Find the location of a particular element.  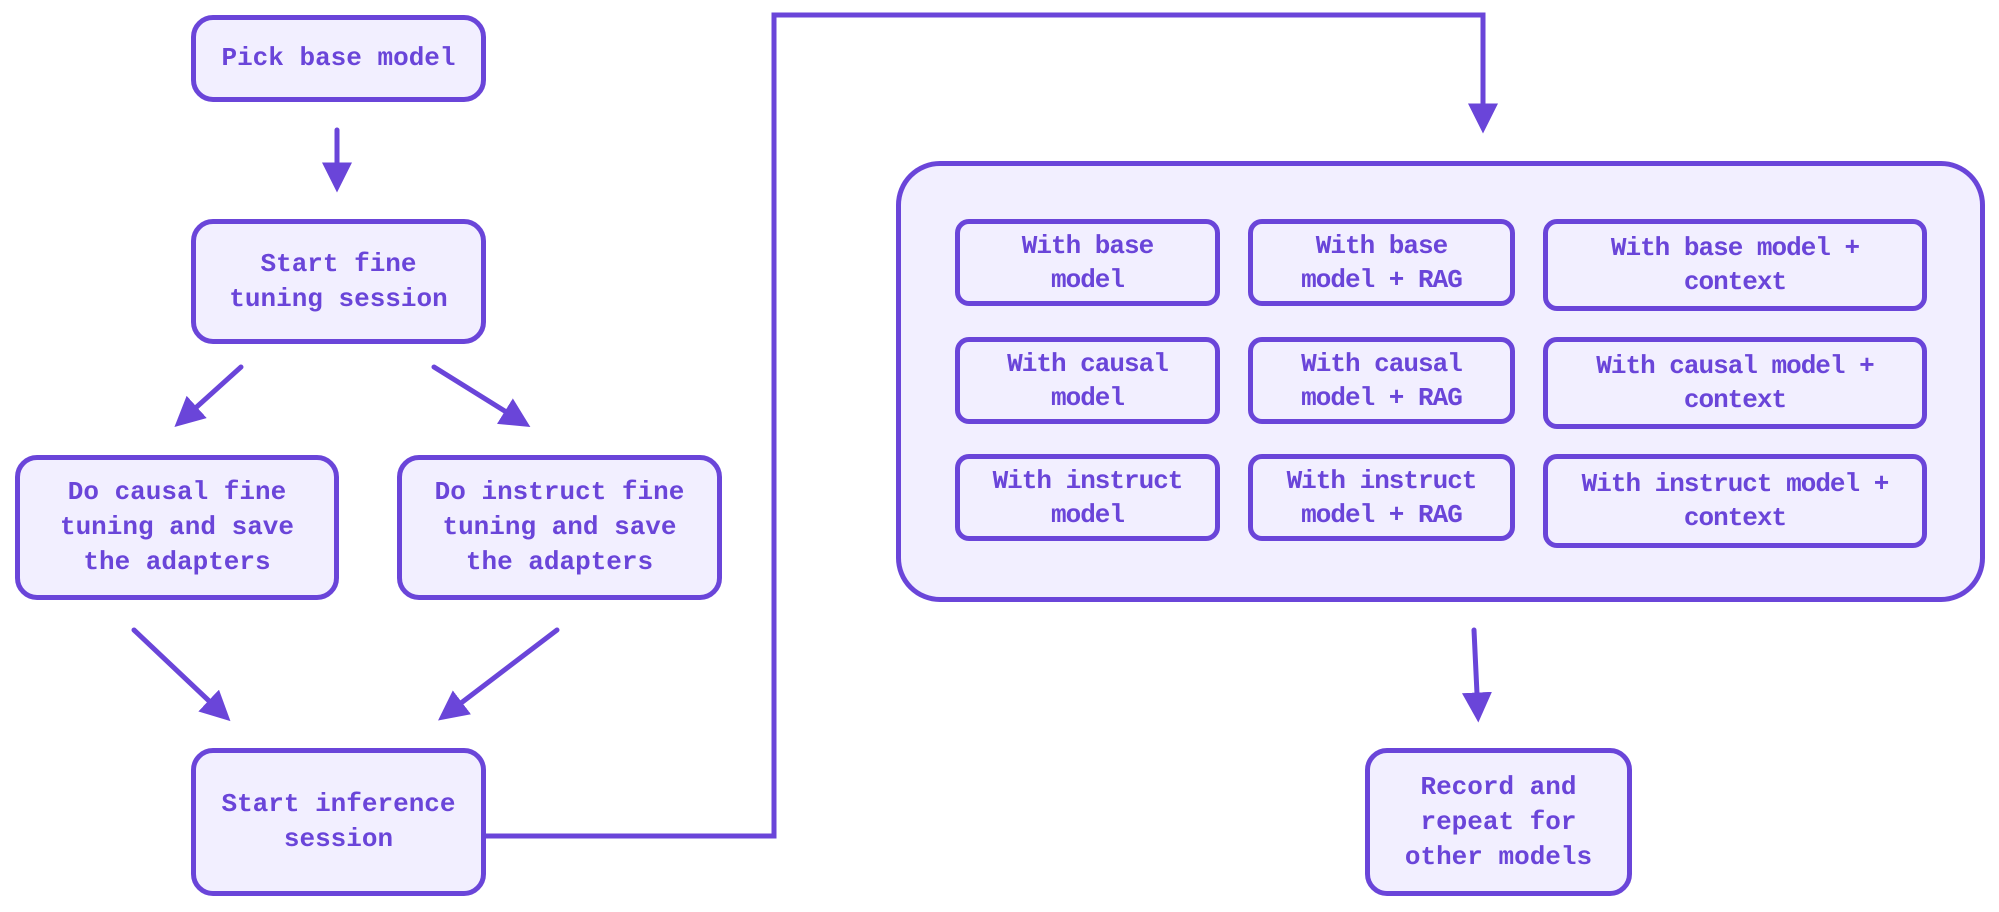

variant-causal-model: With causal model is located at coordinates (1087, 380).